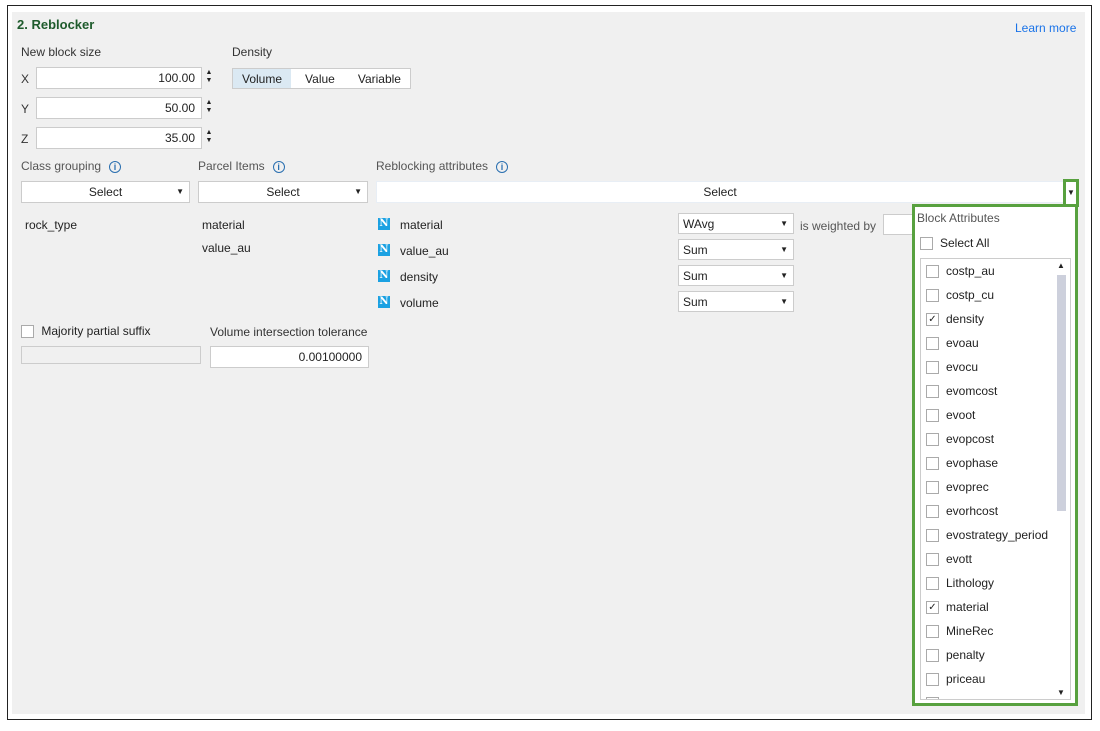 This screenshot has width=1100, height=731. Describe the element at coordinates (720, 192) in the screenshot. I see `reblocking-select: Select` at that location.